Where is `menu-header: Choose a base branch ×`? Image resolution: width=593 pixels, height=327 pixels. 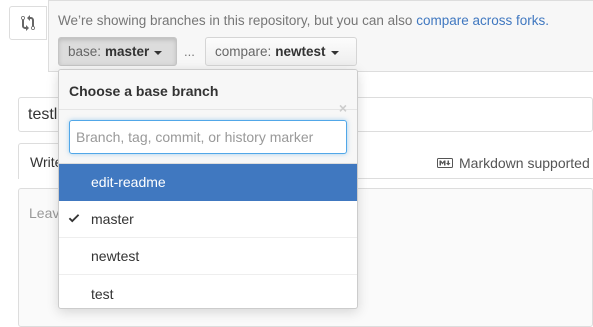
menu-header: Choose a base branch × is located at coordinates (208, 92).